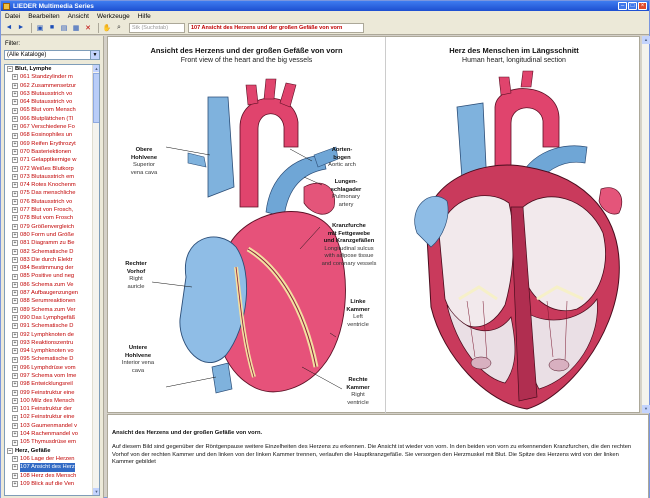 The width and height of the screenshot is (650, 498). Describe the element at coordinates (40, 28) in the screenshot. I see `copy-icon: ▣` at that location.